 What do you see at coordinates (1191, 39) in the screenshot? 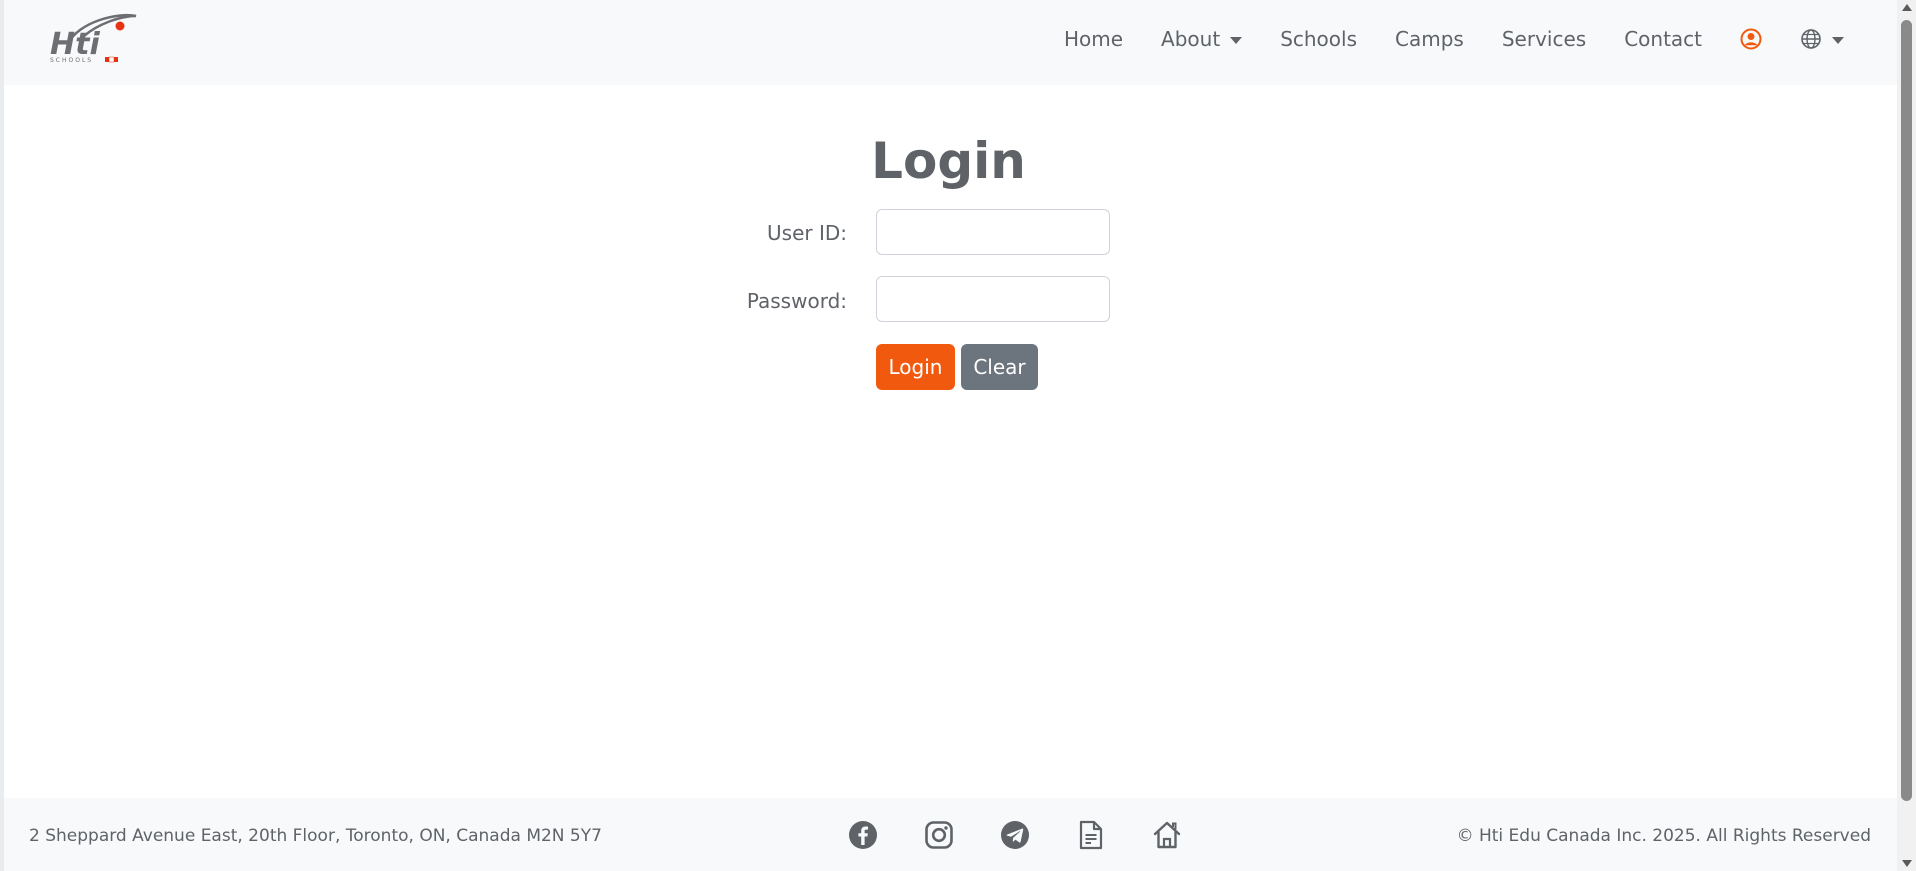
I see `nav-about-label: About` at bounding box center [1191, 39].